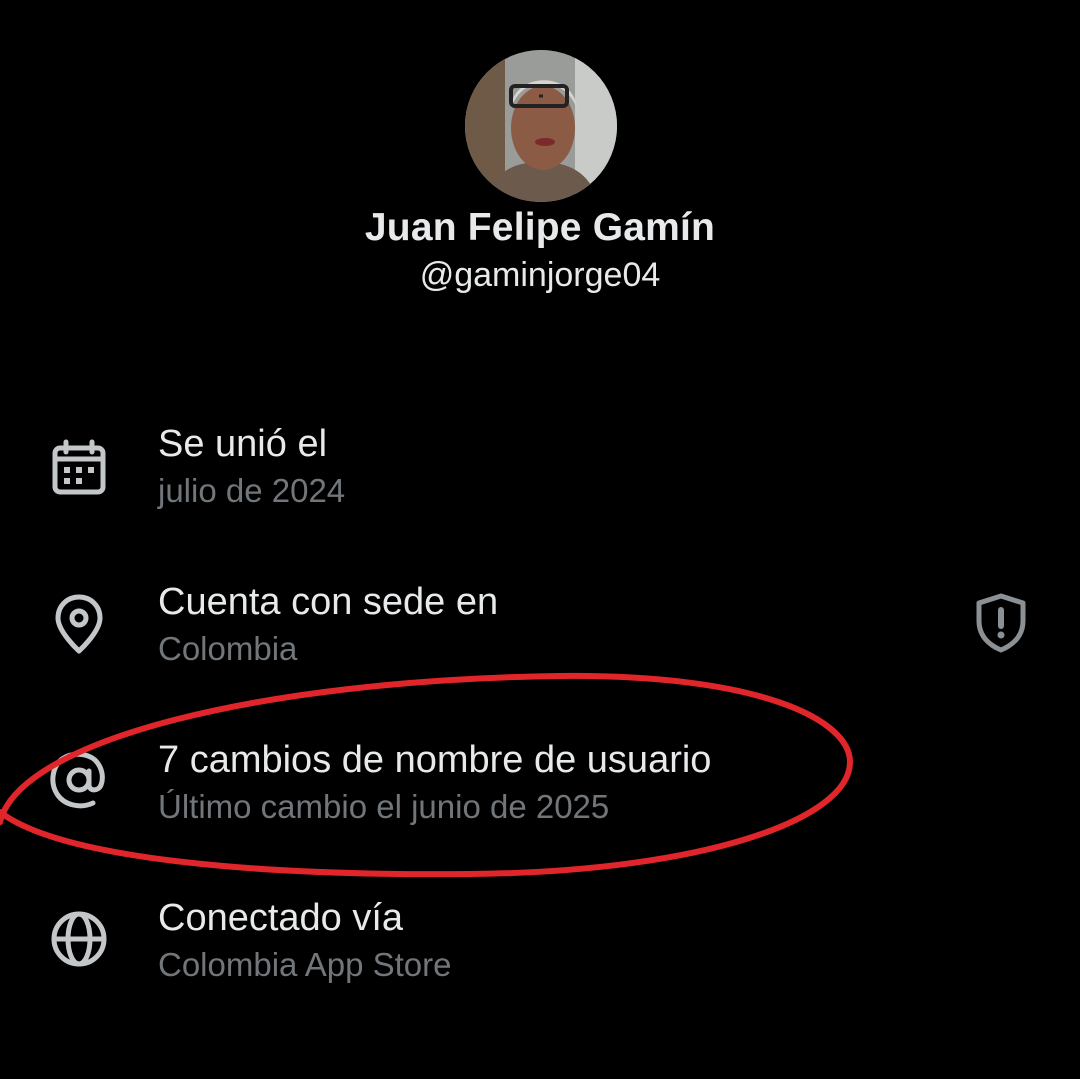 This screenshot has height=1079, width=1080. I want to click on calendar-icon, so click(79, 467).